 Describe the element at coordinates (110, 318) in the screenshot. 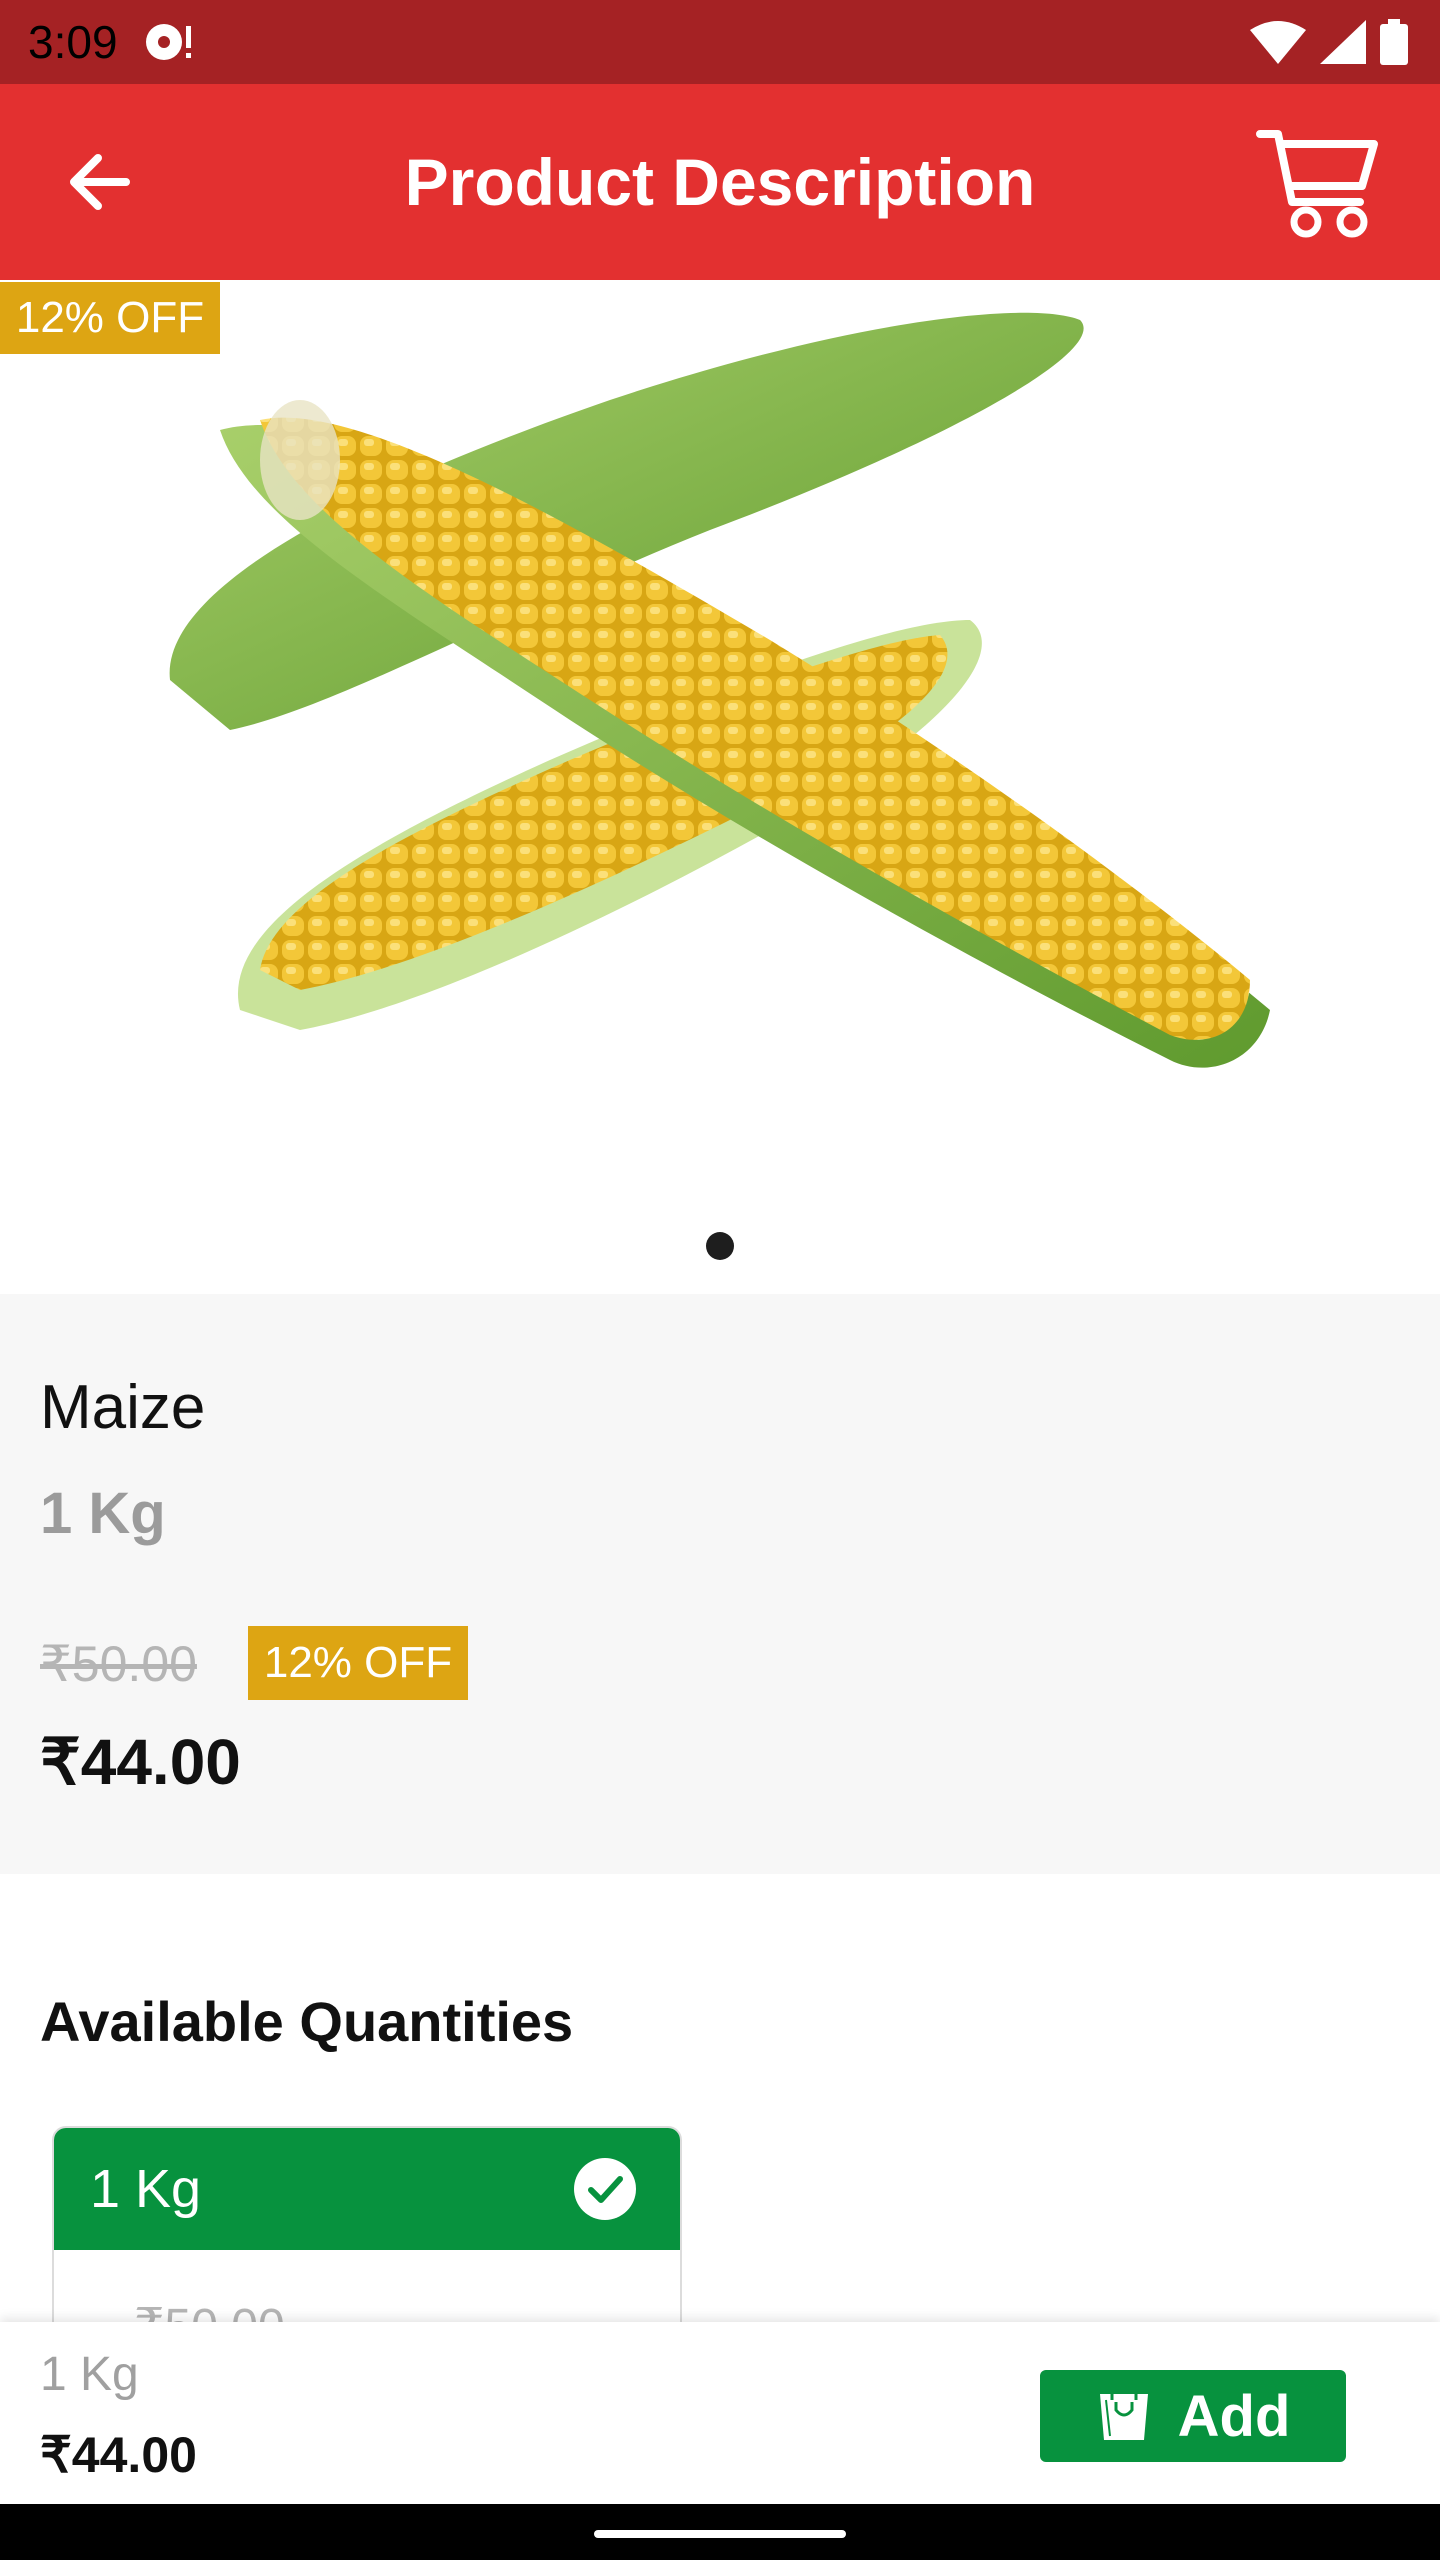

I see `discount-ribbon: 12% OFF` at that location.